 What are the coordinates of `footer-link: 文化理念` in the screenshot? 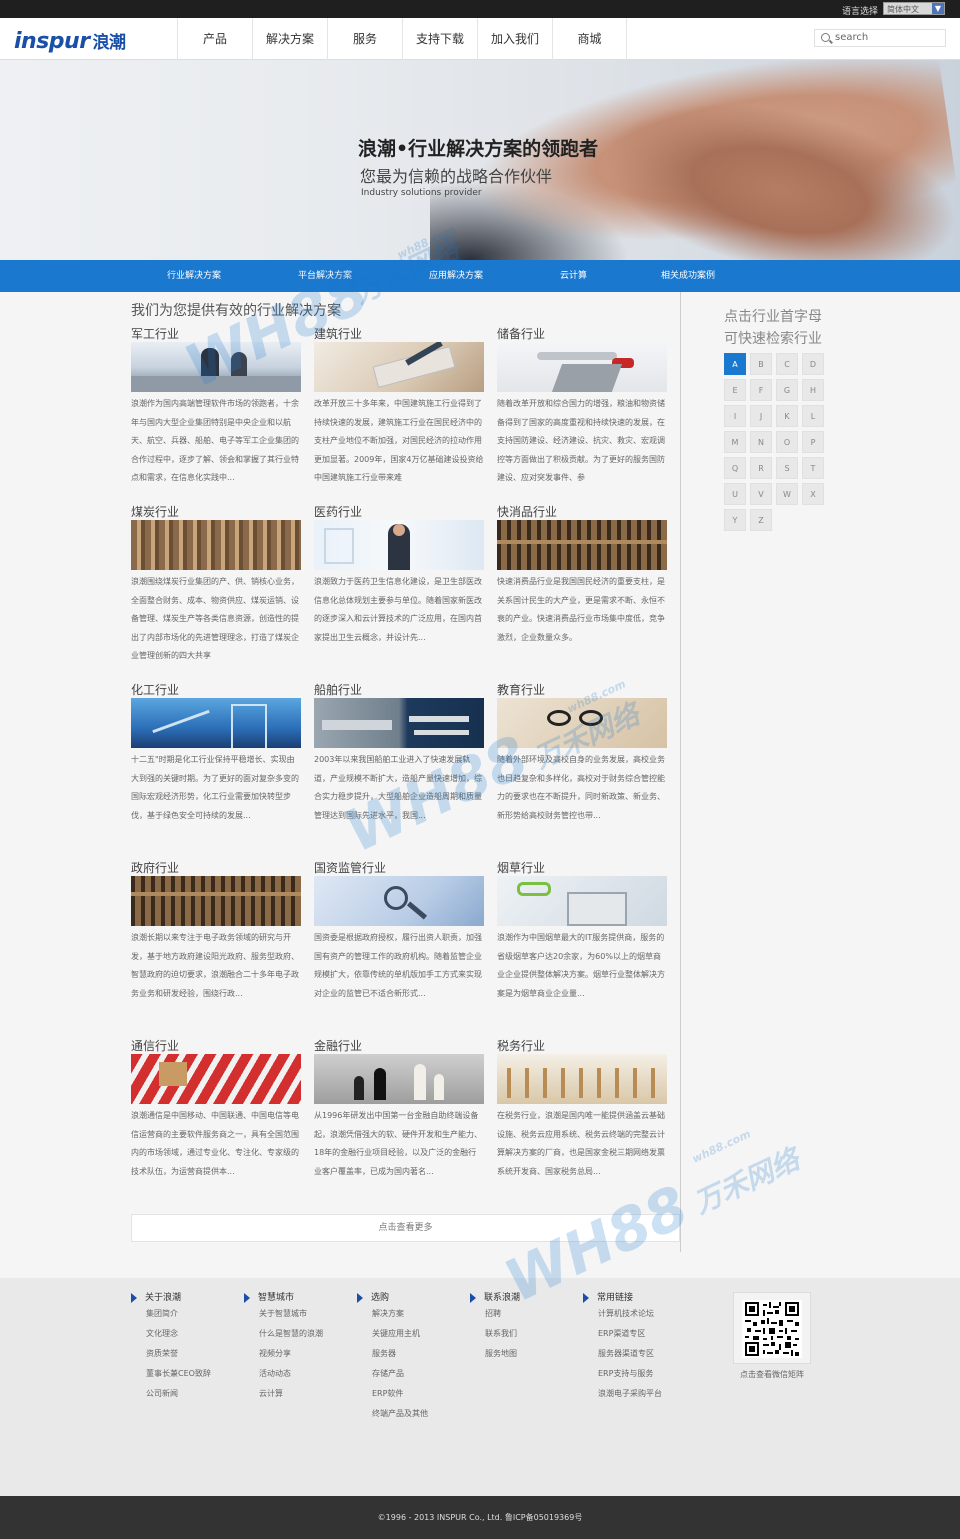 It's located at (186, 1334).